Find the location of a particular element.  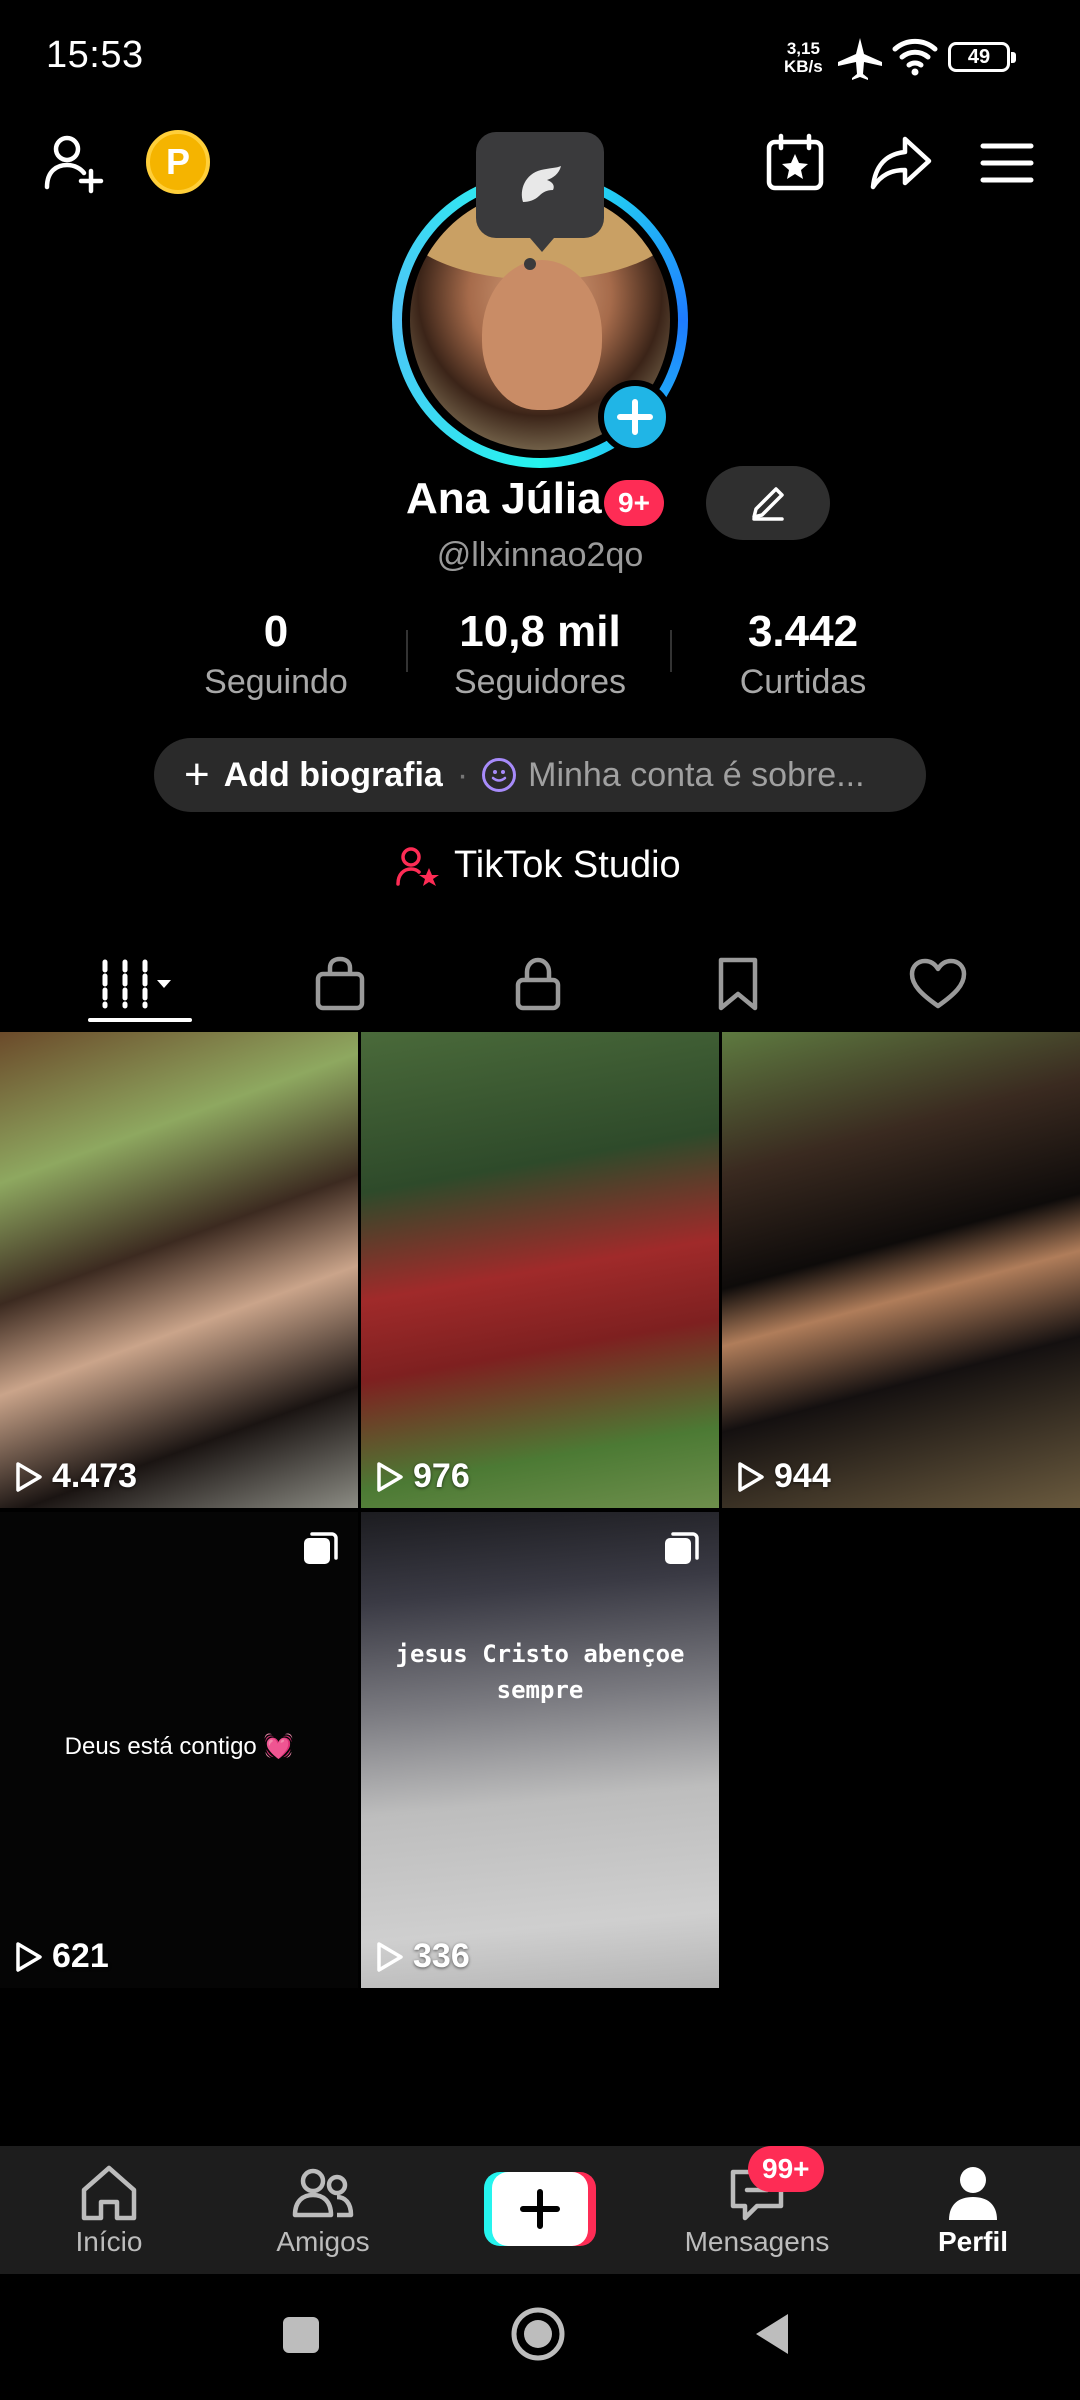

profile-handle: @llxinnao2qo is located at coordinates (540, 555).